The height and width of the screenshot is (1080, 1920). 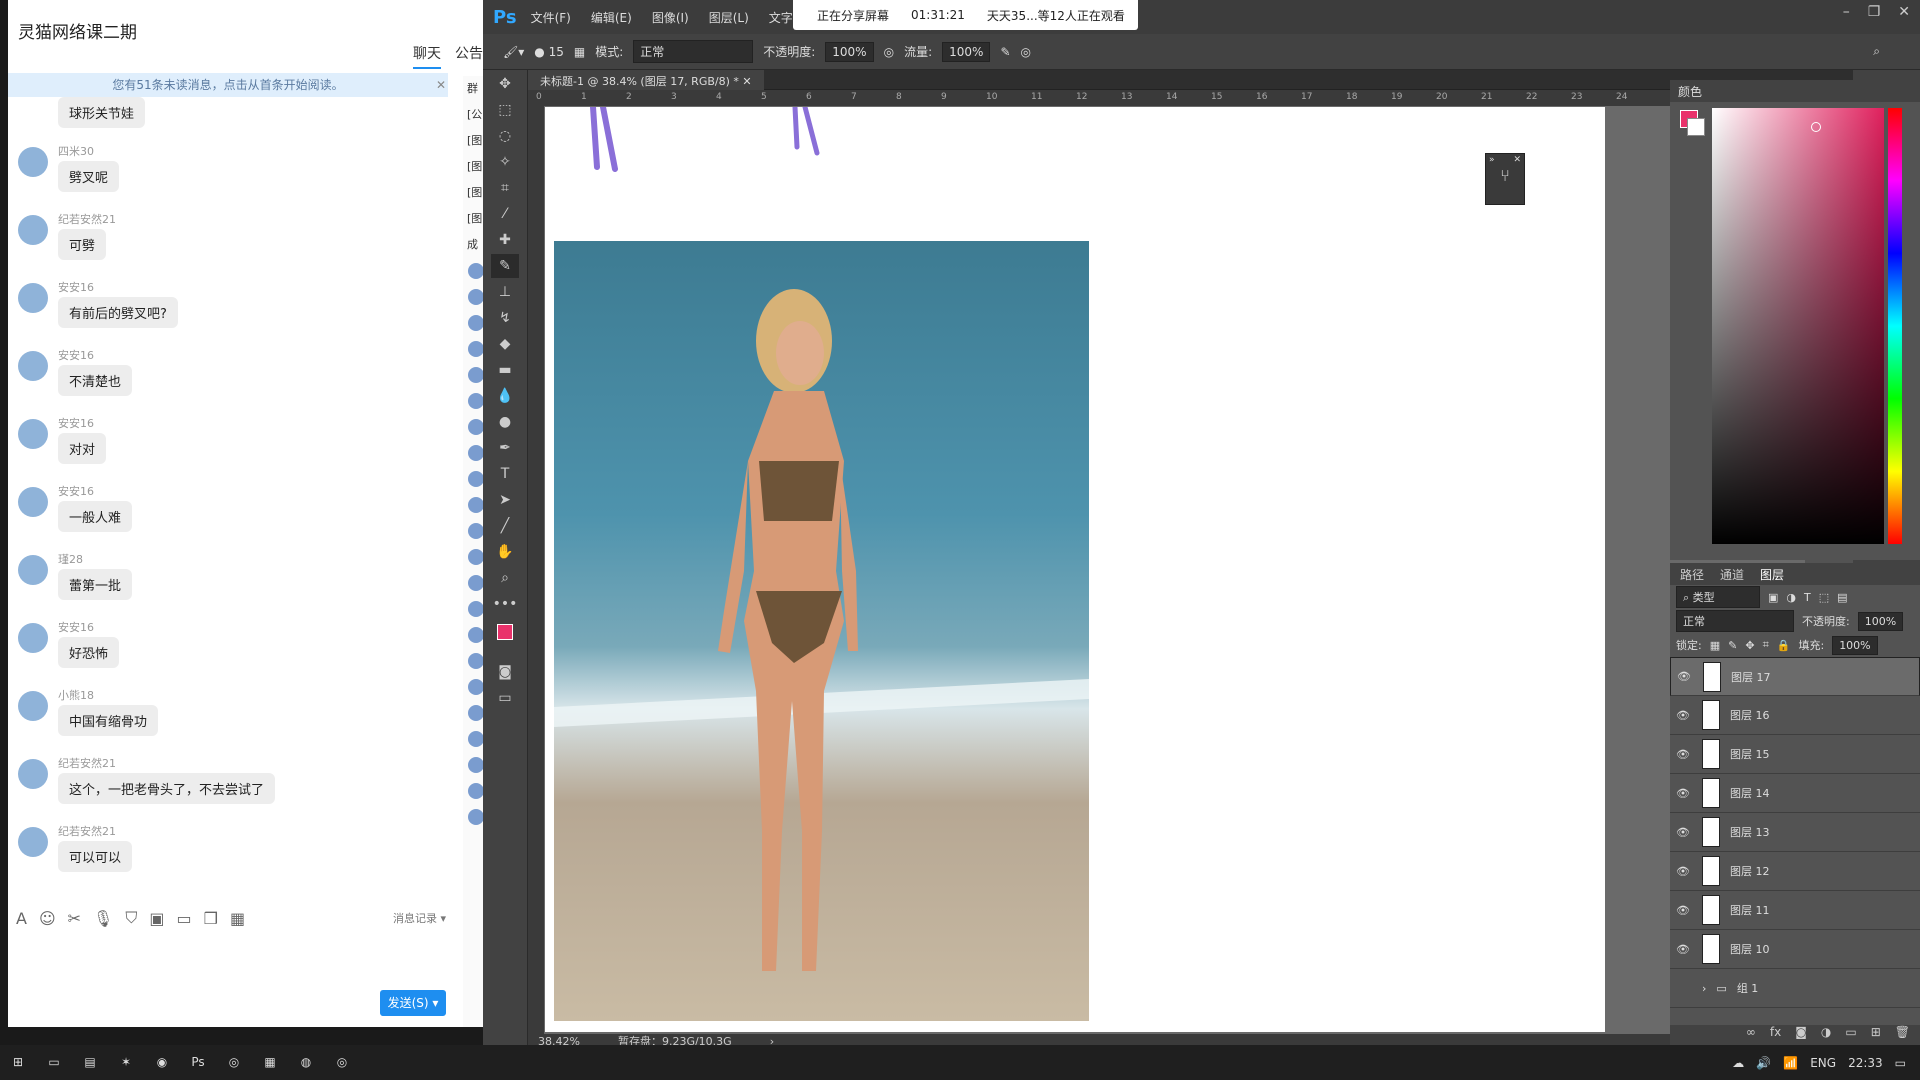 I want to click on layer-opacity-input: 100%, so click(x=1880, y=621).